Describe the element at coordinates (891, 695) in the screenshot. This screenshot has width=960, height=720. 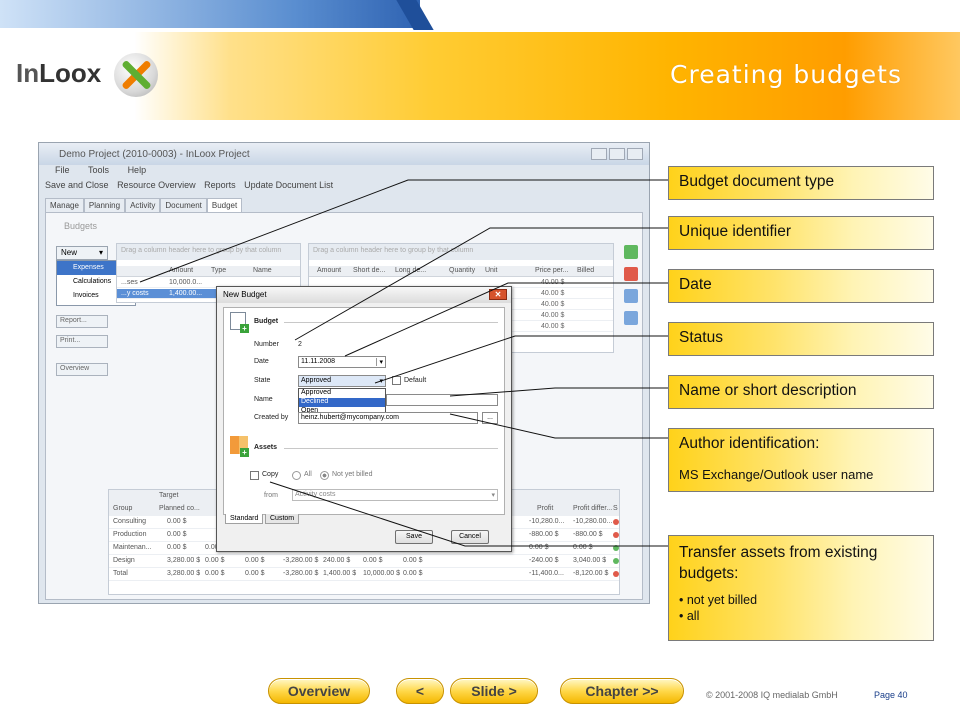
I see `page-number: Page 40` at that location.